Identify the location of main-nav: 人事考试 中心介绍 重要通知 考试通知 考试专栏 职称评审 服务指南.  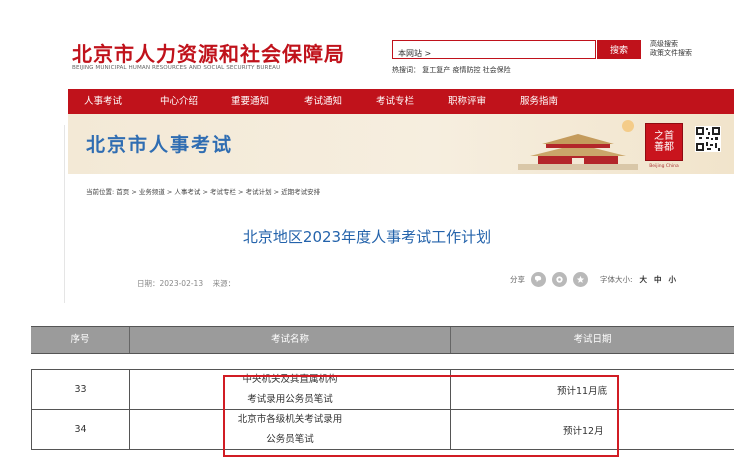
(401, 101).